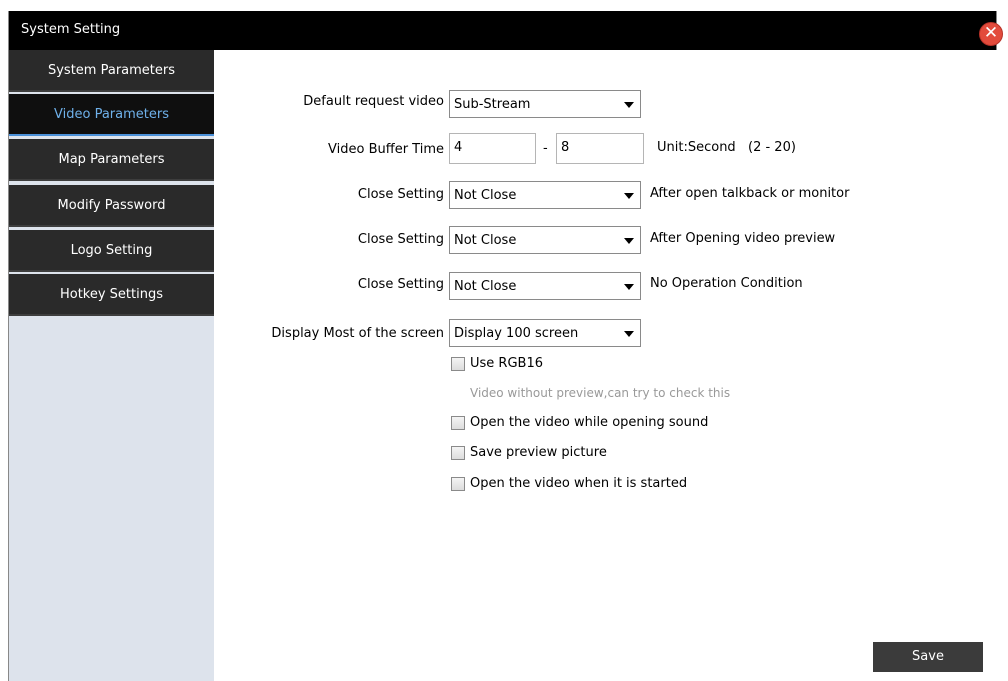 The image size is (1008, 681). I want to click on open-video-with-sound-label: Open the video while opening sound, so click(589, 422).